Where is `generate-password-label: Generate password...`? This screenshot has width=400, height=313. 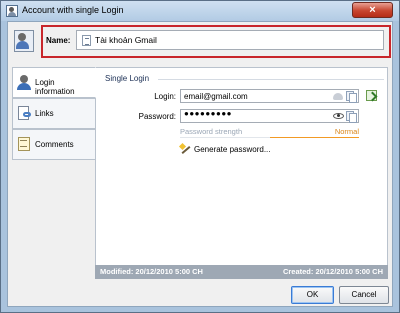
generate-password-label: Generate password... is located at coordinates (232, 149).